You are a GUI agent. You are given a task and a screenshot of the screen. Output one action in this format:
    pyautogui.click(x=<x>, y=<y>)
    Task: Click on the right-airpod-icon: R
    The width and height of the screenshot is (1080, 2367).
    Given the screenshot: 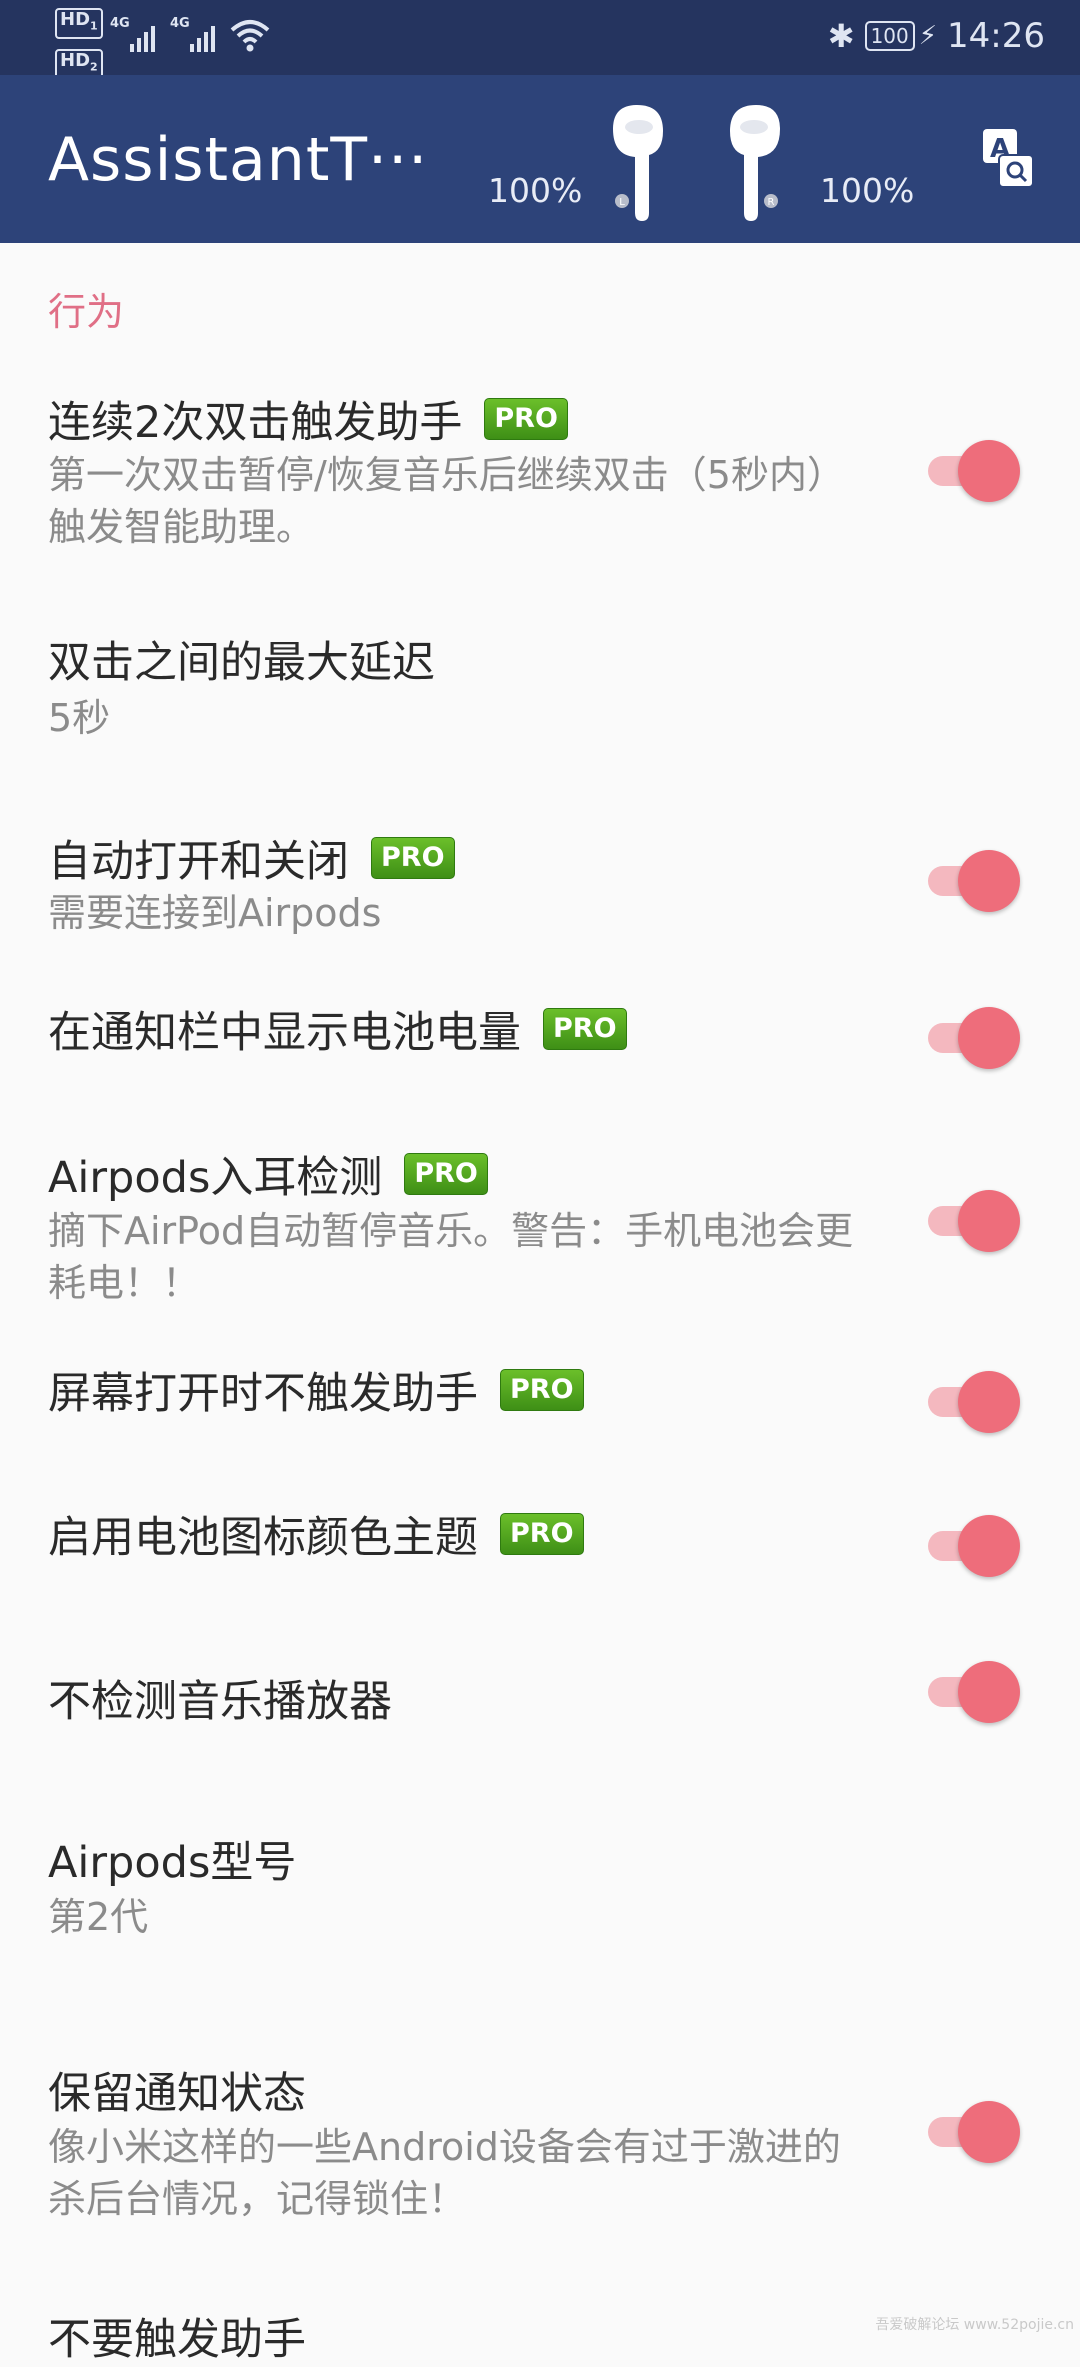 What is the action you would take?
    pyautogui.click(x=755, y=163)
    